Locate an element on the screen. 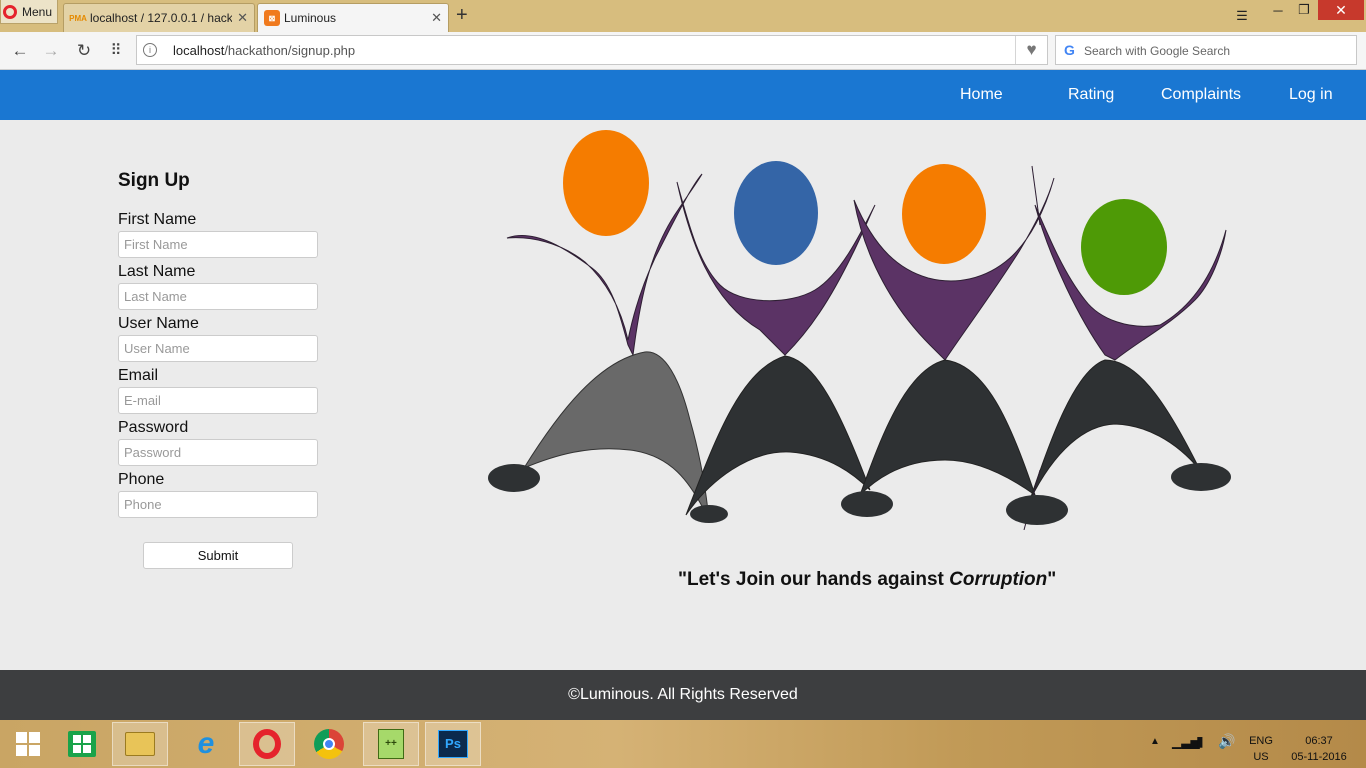 Image resolution: width=1366 pixels, height=768 pixels. figure-2-legs is located at coordinates (778, 435).